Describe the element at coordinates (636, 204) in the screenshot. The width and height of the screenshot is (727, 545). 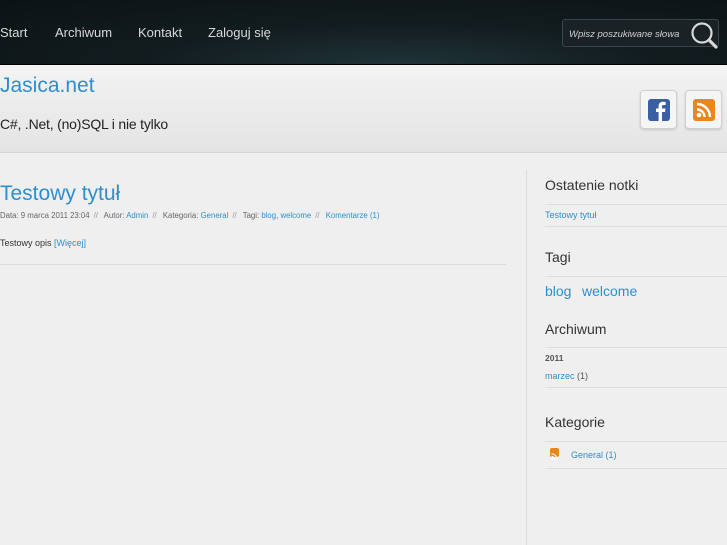
I see `recent-posts-divider` at that location.